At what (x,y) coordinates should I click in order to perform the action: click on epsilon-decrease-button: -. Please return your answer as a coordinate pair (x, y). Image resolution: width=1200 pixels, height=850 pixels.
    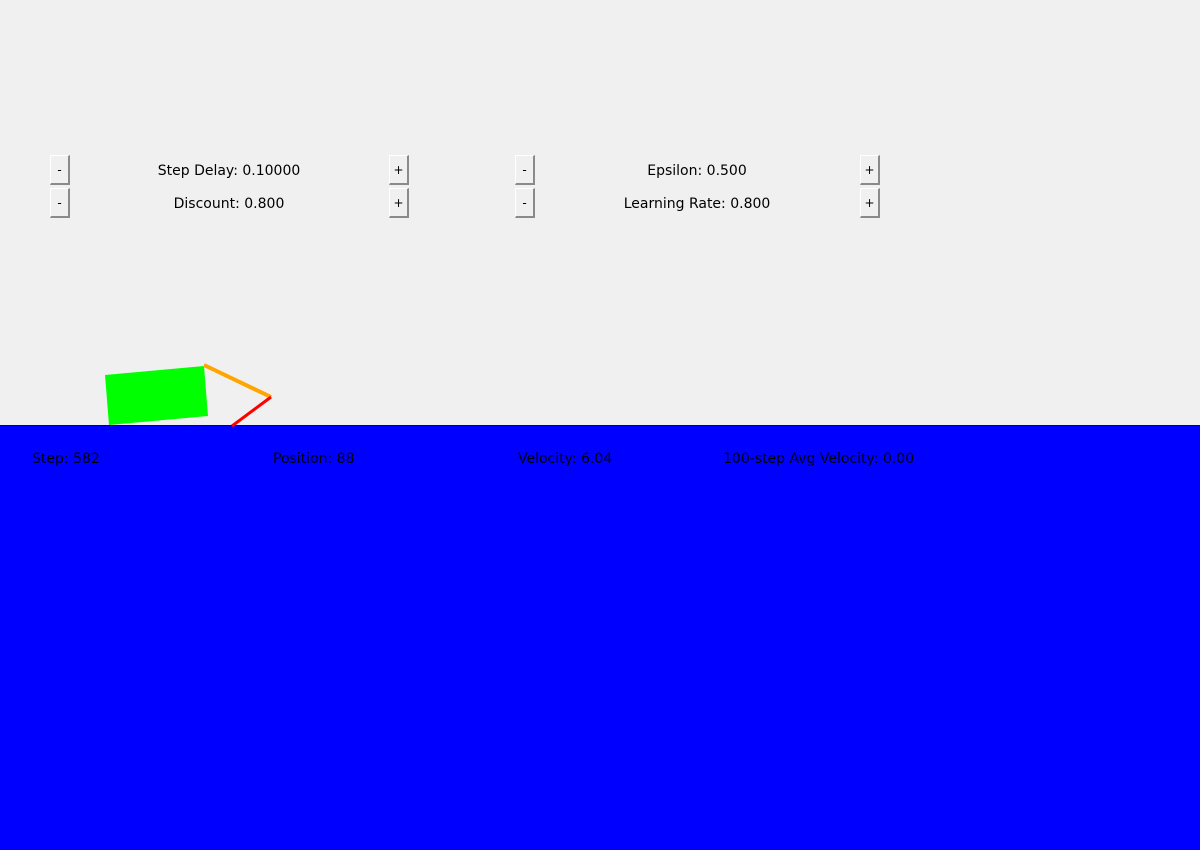
    Looking at the image, I should click on (525, 170).